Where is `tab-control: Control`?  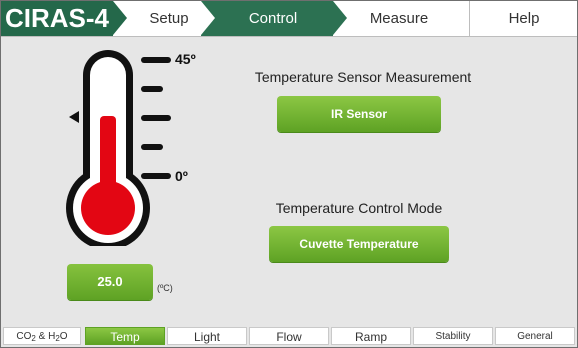 tab-control: Control is located at coordinates (273, 18).